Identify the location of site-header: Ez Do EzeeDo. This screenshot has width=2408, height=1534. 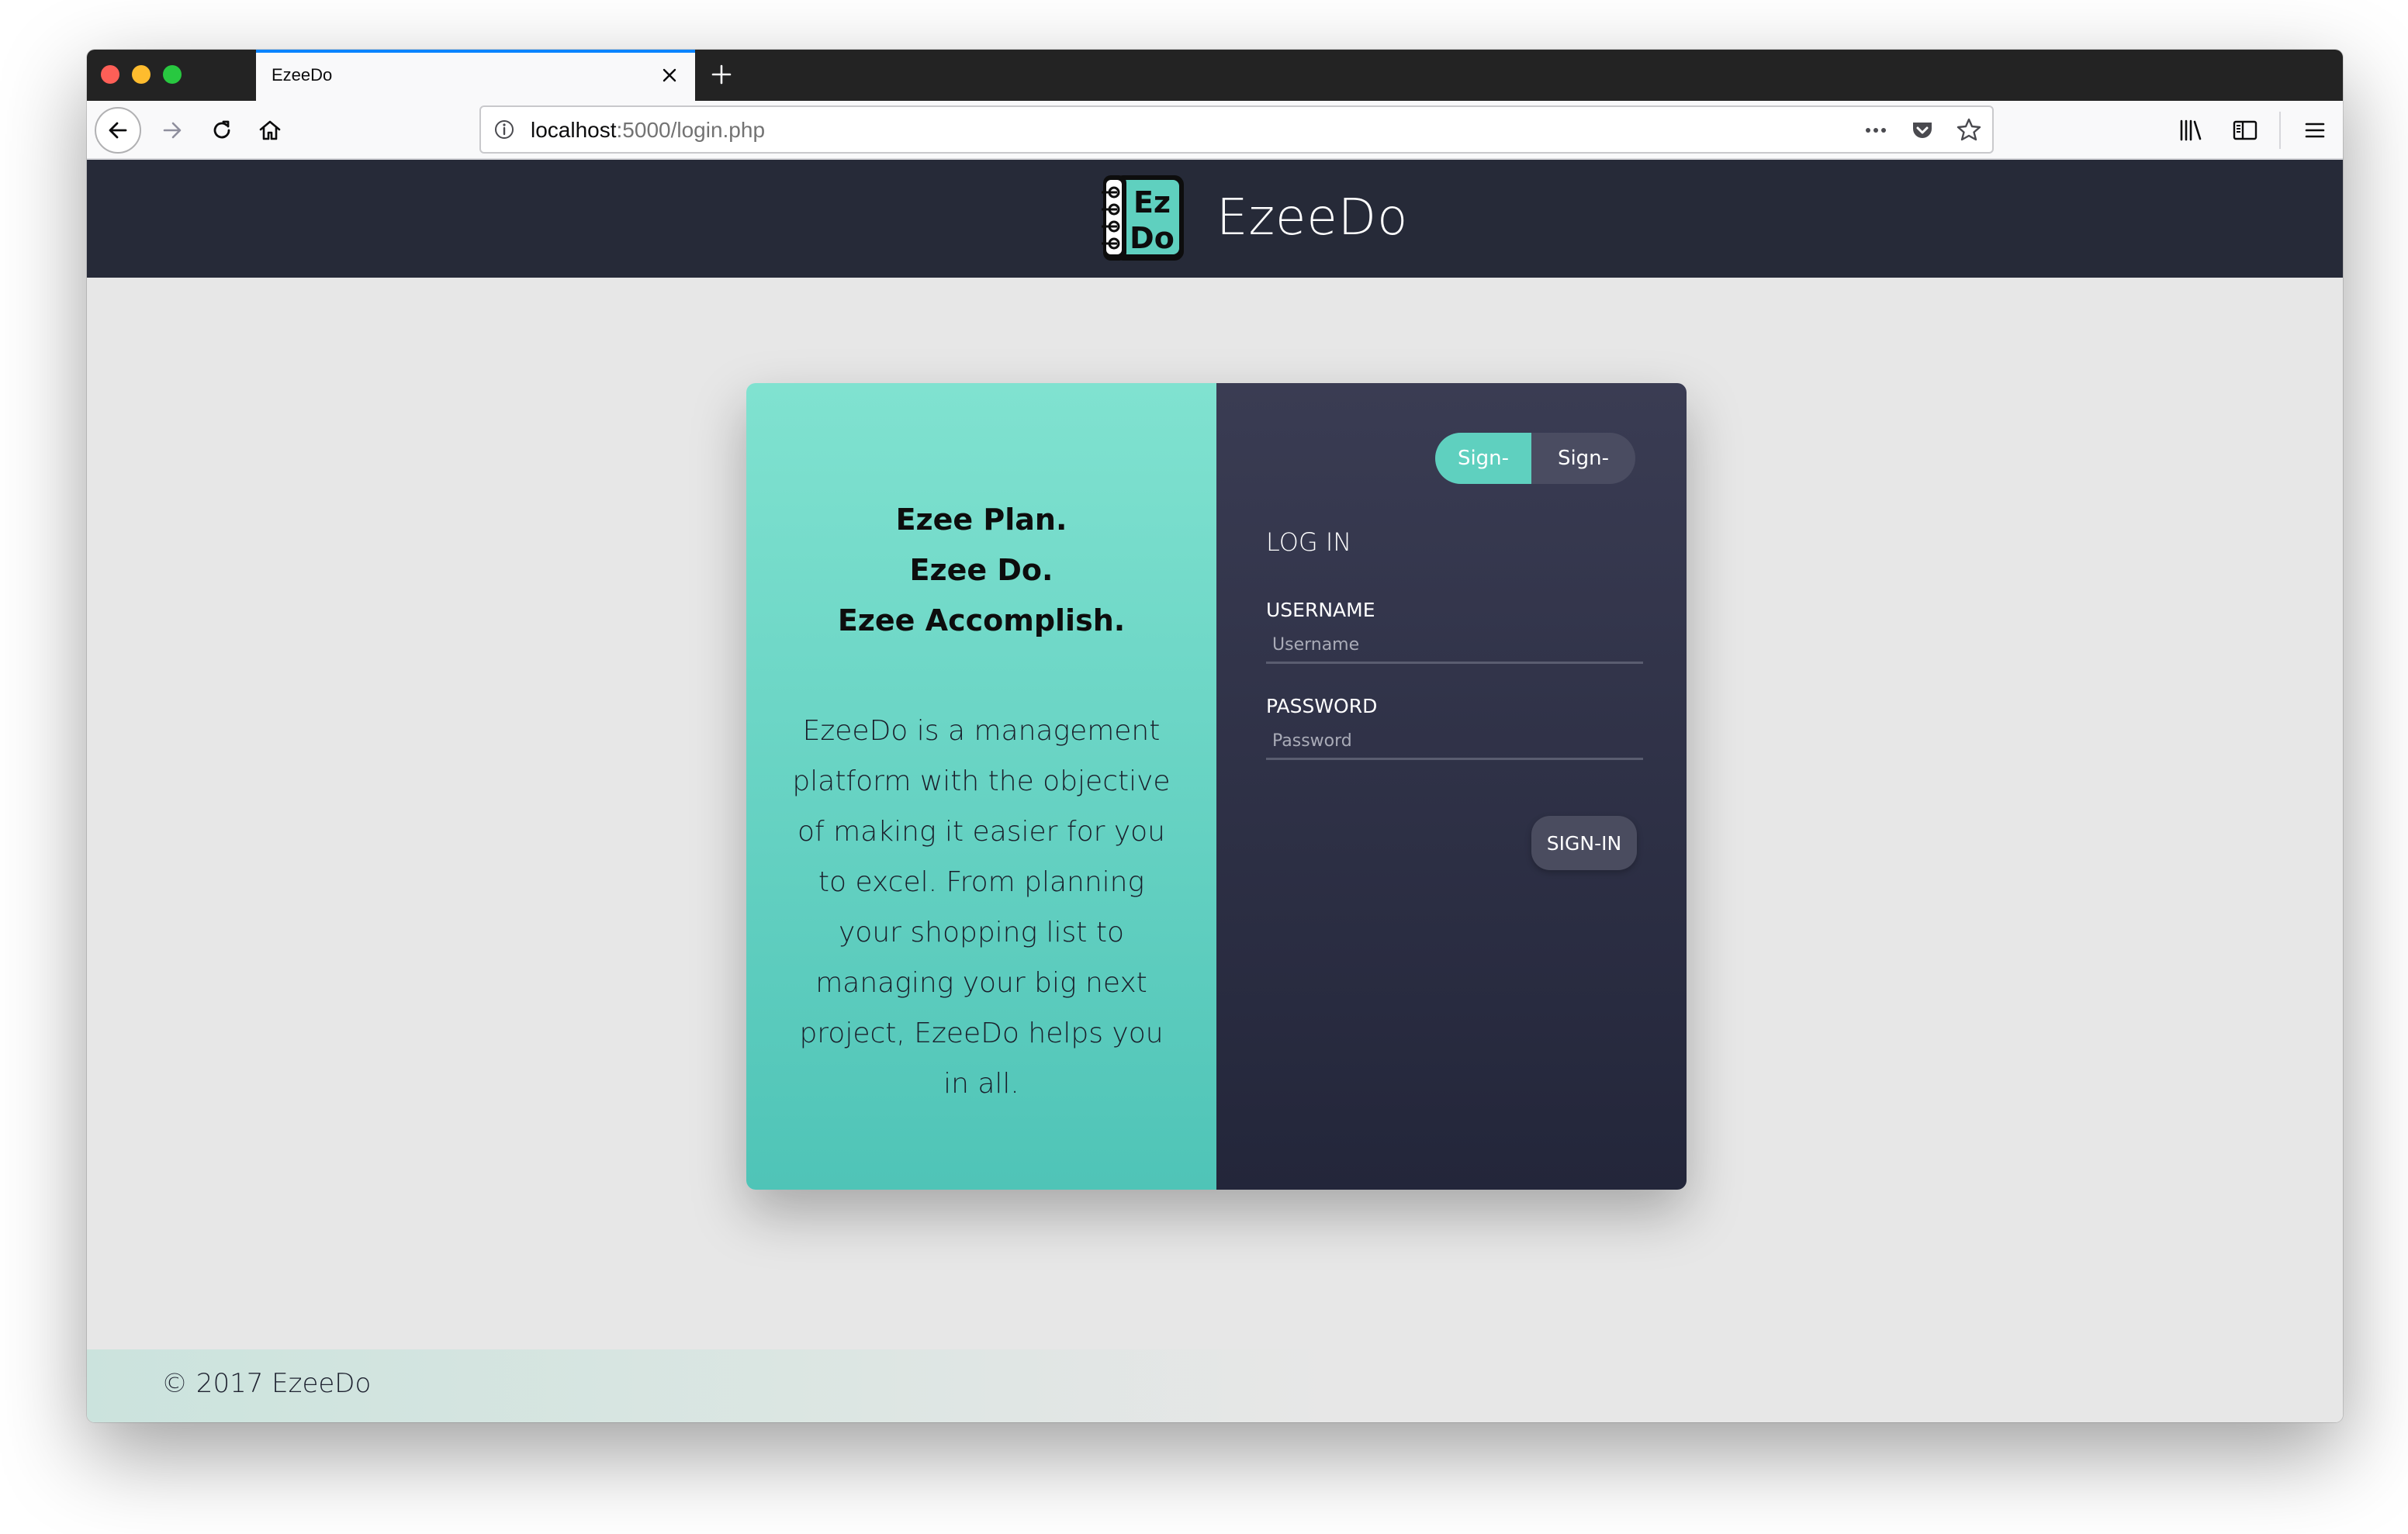
(1215, 219).